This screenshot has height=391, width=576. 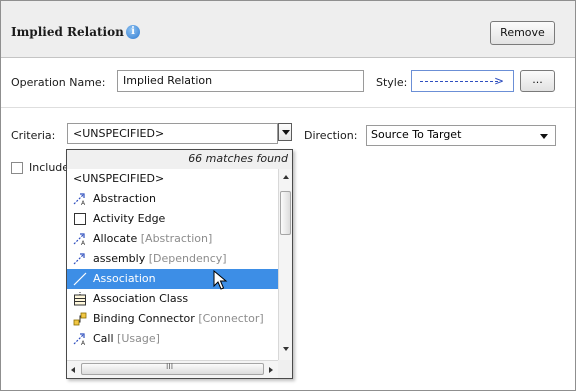 What do you see at coordinates (17, 168) in the screenshot?
I see `include-checkbox` at bounding box center [17, 168].